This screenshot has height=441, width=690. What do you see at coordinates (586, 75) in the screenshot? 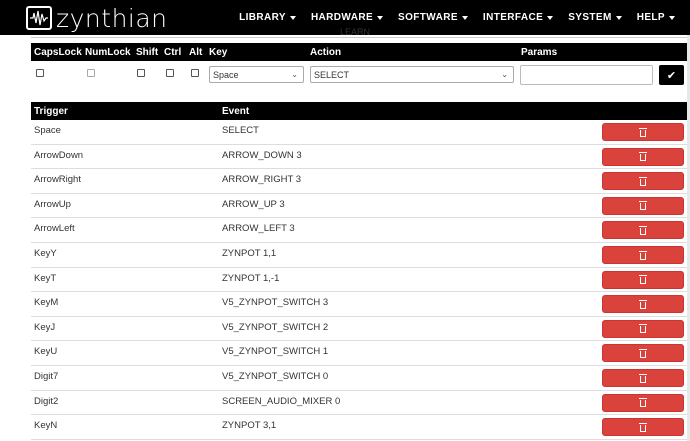
I see `params-input` at bounding box center [586, 75].